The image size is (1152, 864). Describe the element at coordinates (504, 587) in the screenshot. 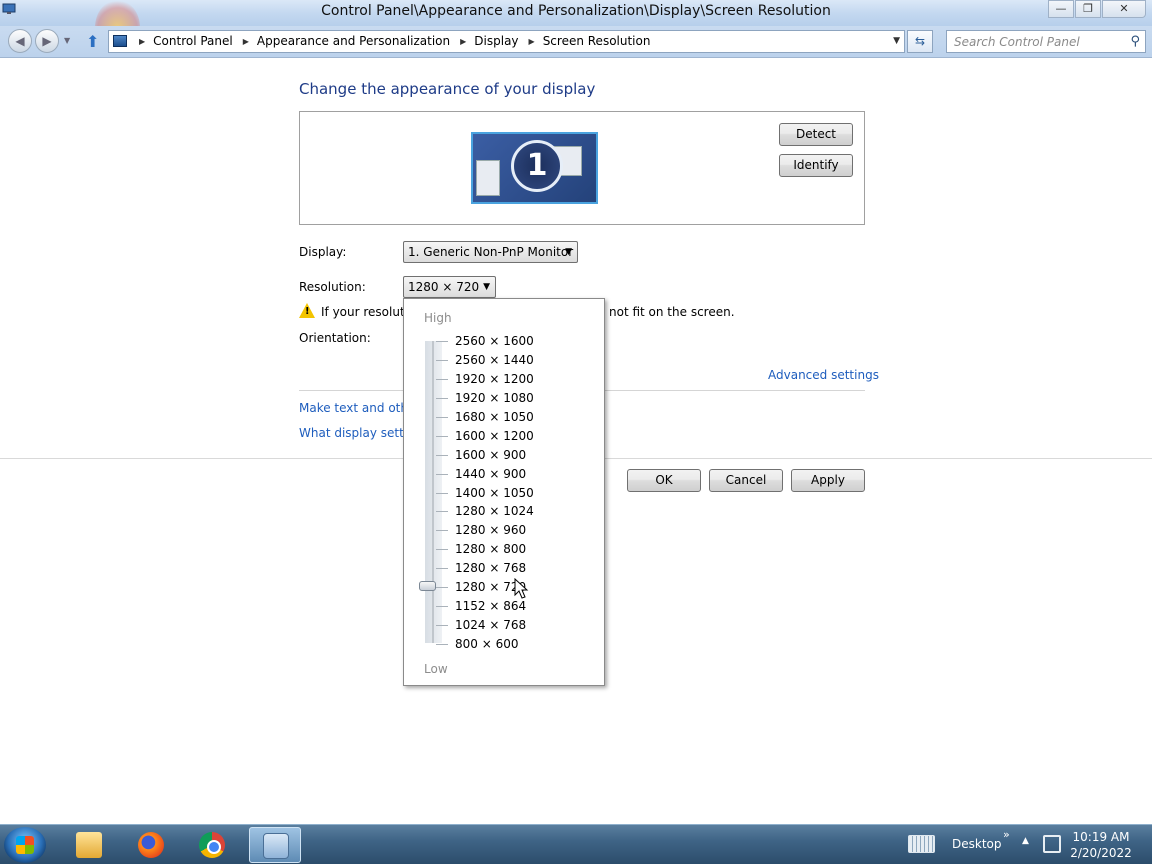

I see `resolution-option: 1280 × 720` at that location.